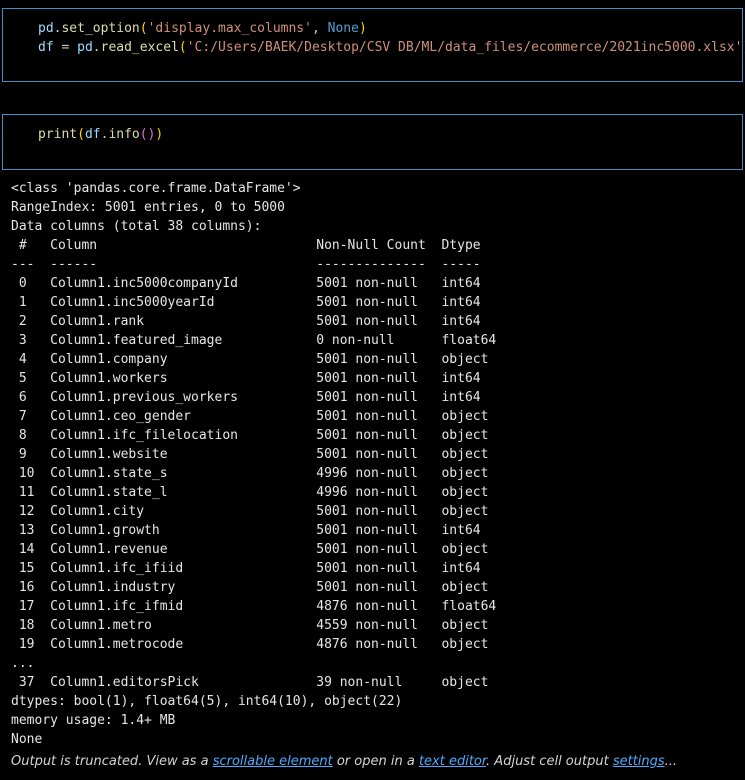  I want to click on output-line: 16 Column1.industry 5001 non-null object, so click(254, 587).